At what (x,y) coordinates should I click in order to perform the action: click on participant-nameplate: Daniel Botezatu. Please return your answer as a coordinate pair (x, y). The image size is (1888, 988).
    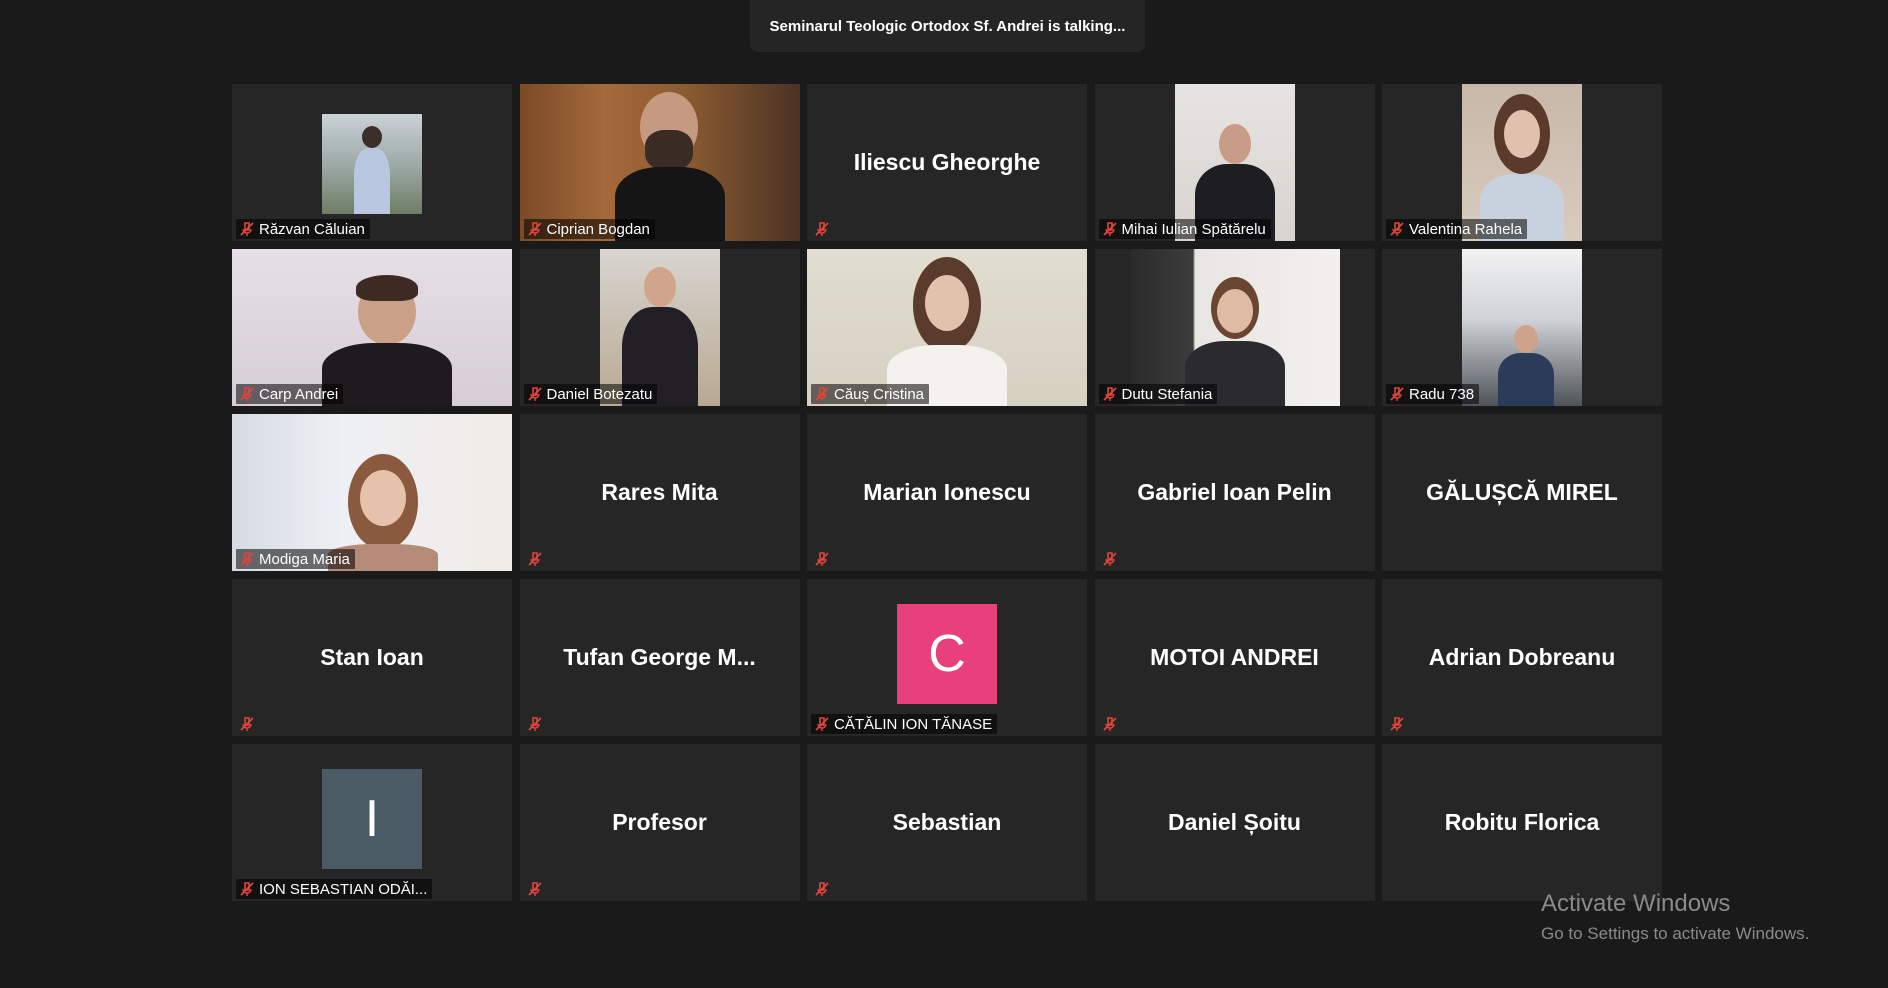
    Looking at the image, I should click on (590, 394).